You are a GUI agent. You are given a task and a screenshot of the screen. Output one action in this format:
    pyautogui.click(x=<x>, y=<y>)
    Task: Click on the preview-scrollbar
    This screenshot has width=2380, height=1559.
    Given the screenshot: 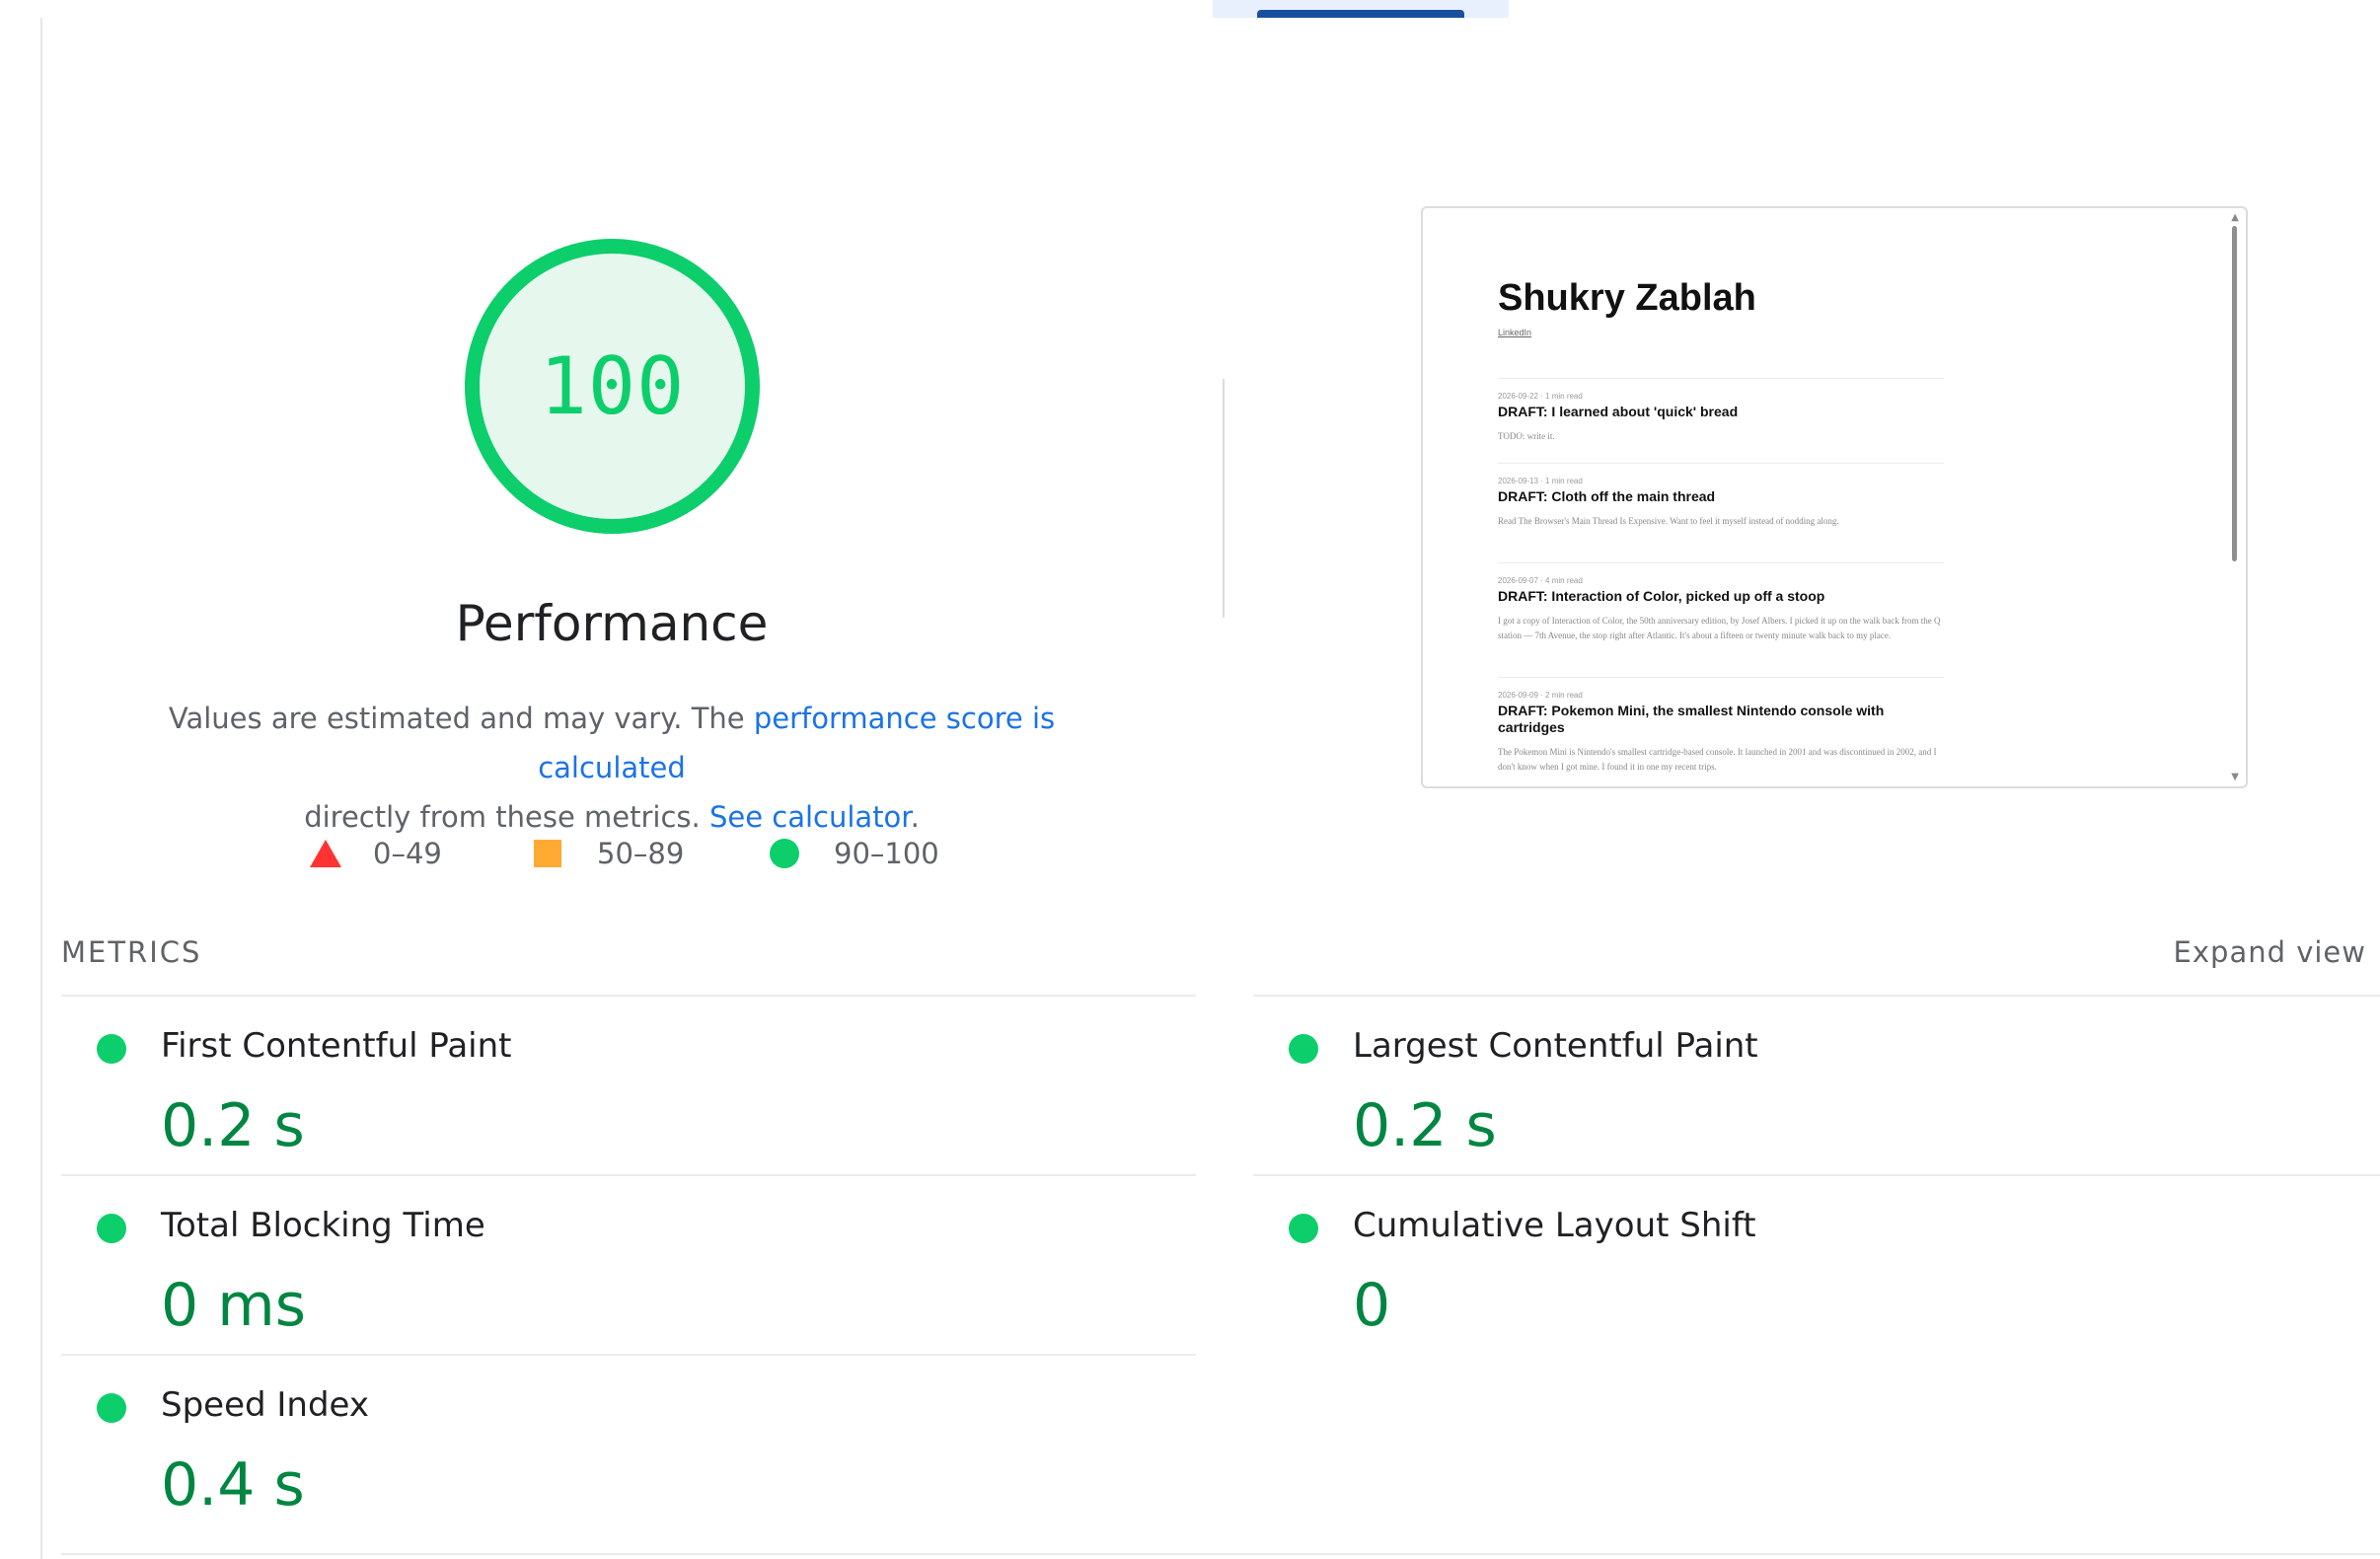 What is the action you would take?
    pyautogui.click(x=2234, y=393)
    